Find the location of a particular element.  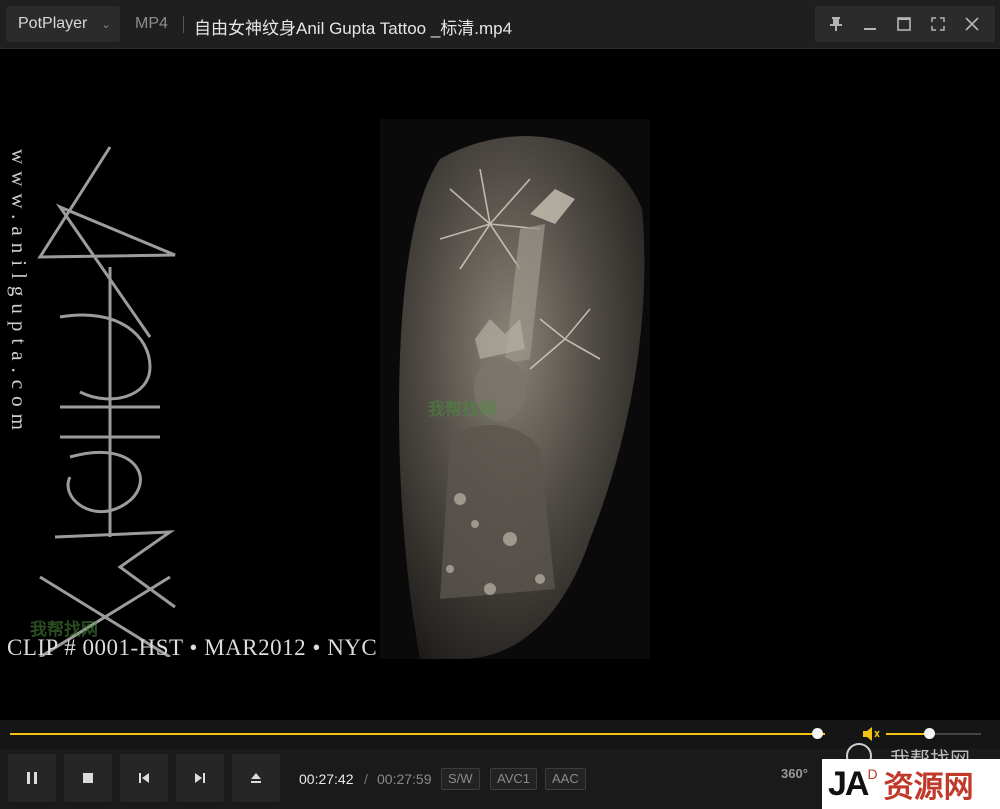

volume-handle is located at coordinates (929, 733).